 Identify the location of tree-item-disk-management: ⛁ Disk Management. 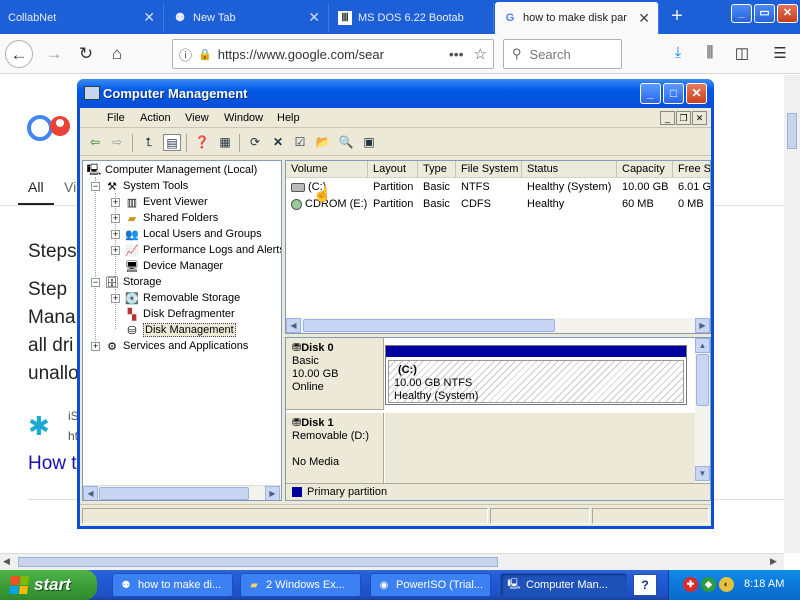
(180, 330).